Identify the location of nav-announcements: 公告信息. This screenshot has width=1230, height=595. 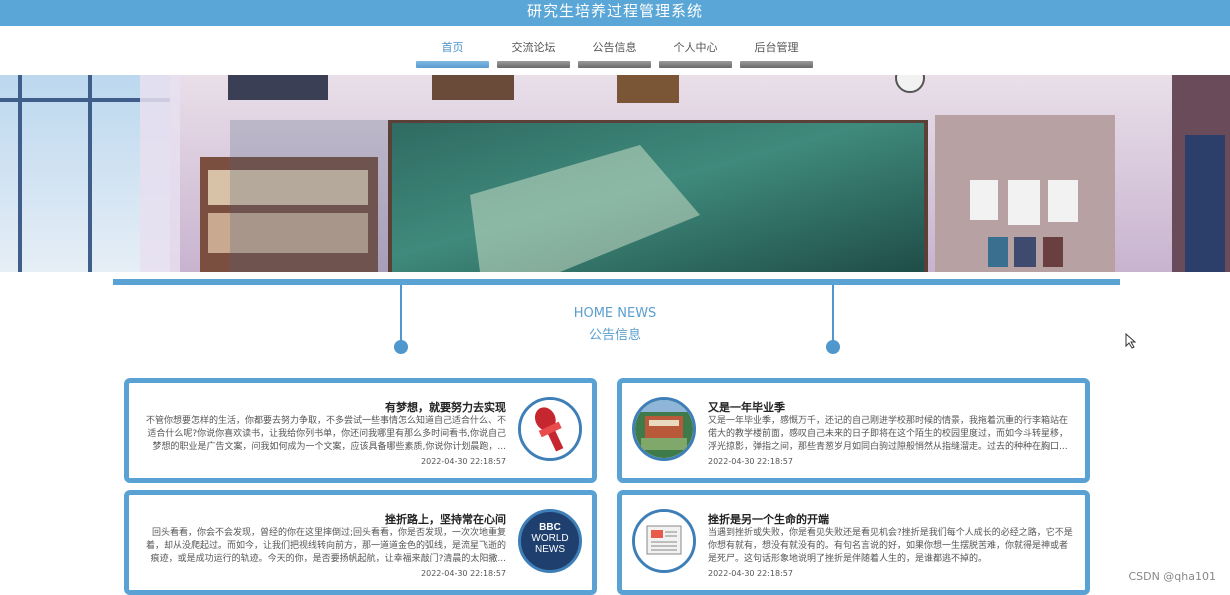
(614, 52).